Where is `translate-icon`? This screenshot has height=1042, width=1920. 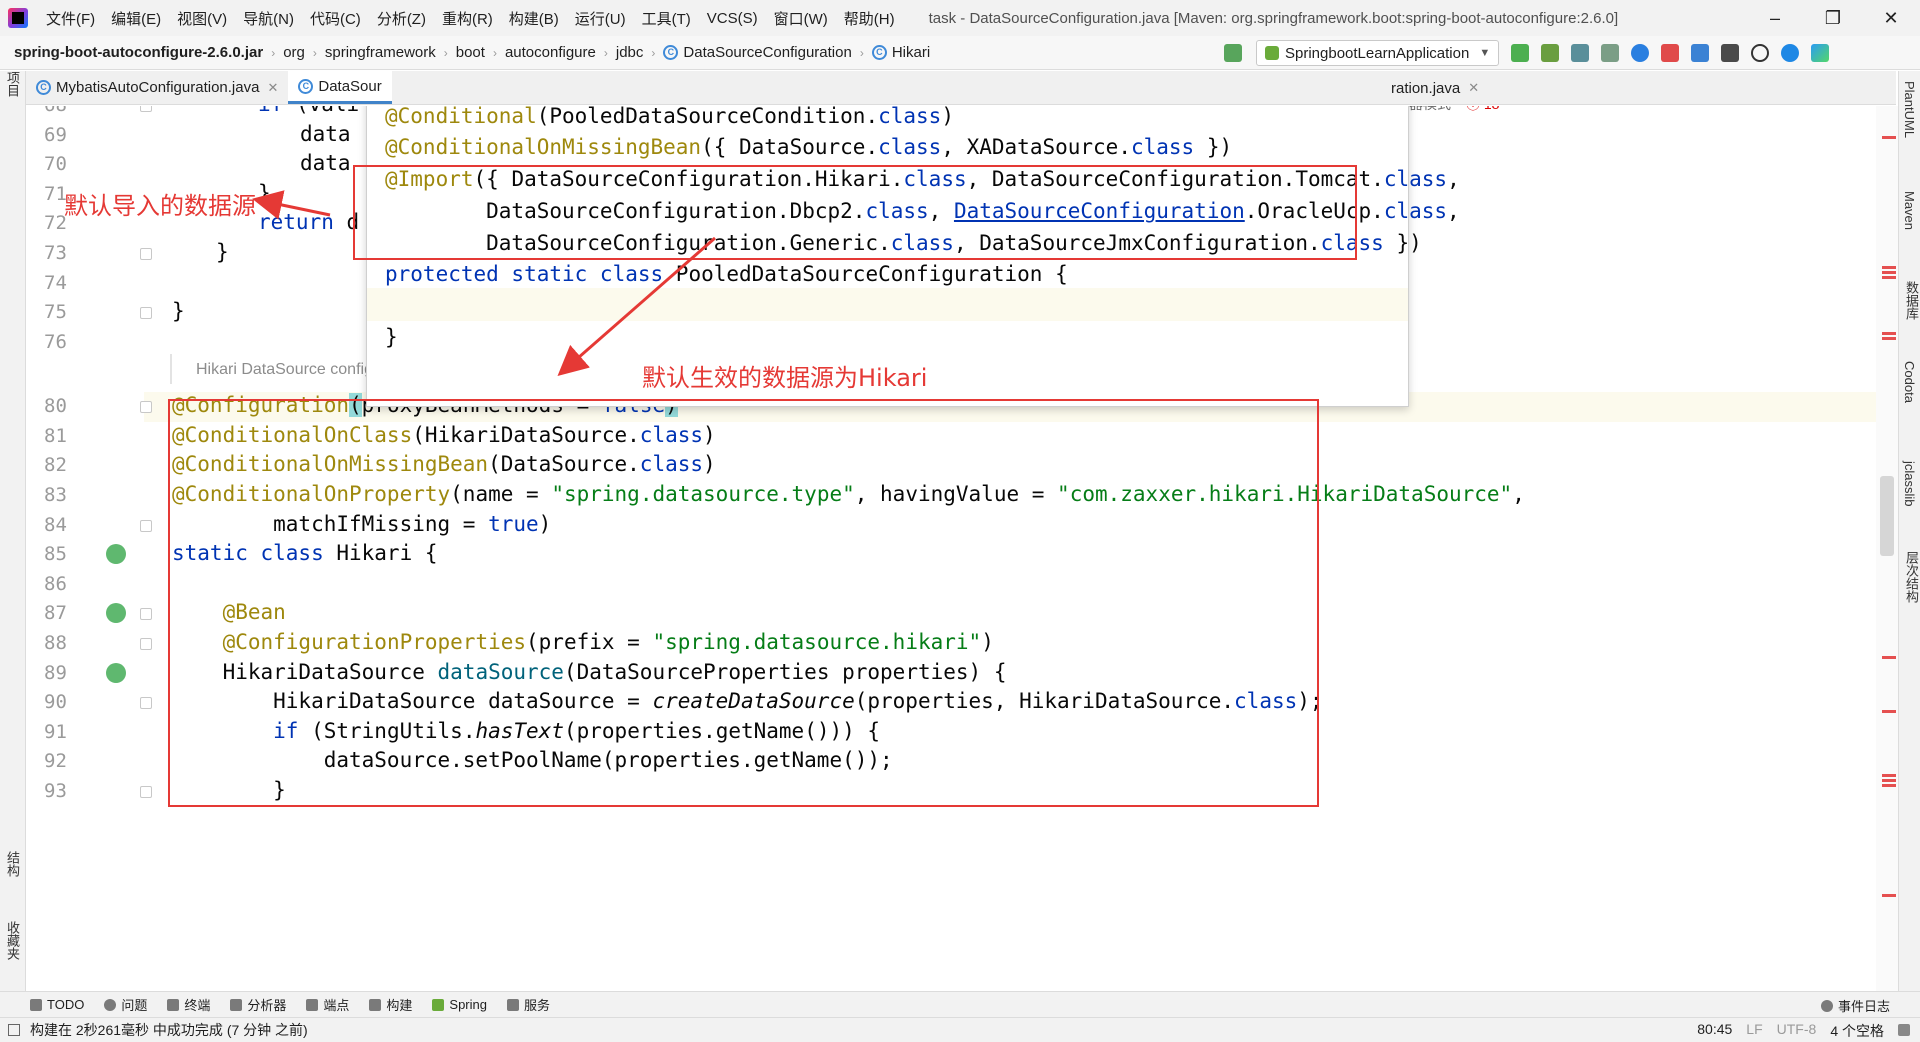
translate-icon is located at coordinates (1730, 53).